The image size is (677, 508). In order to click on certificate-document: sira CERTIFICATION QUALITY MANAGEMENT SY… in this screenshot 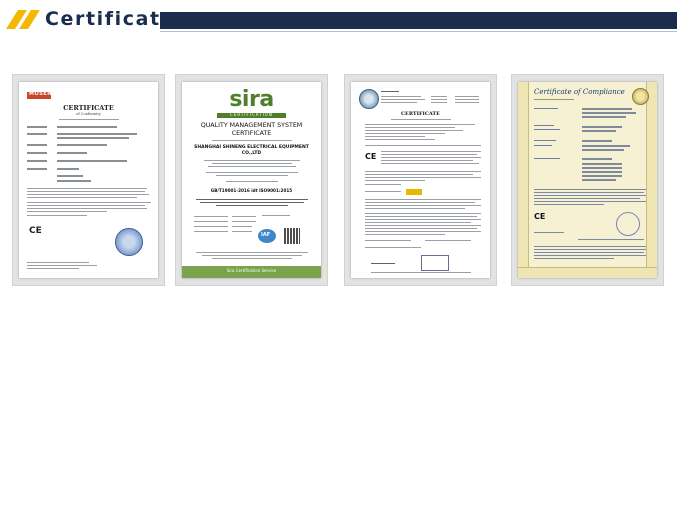, I will do `click(251, 180)`.